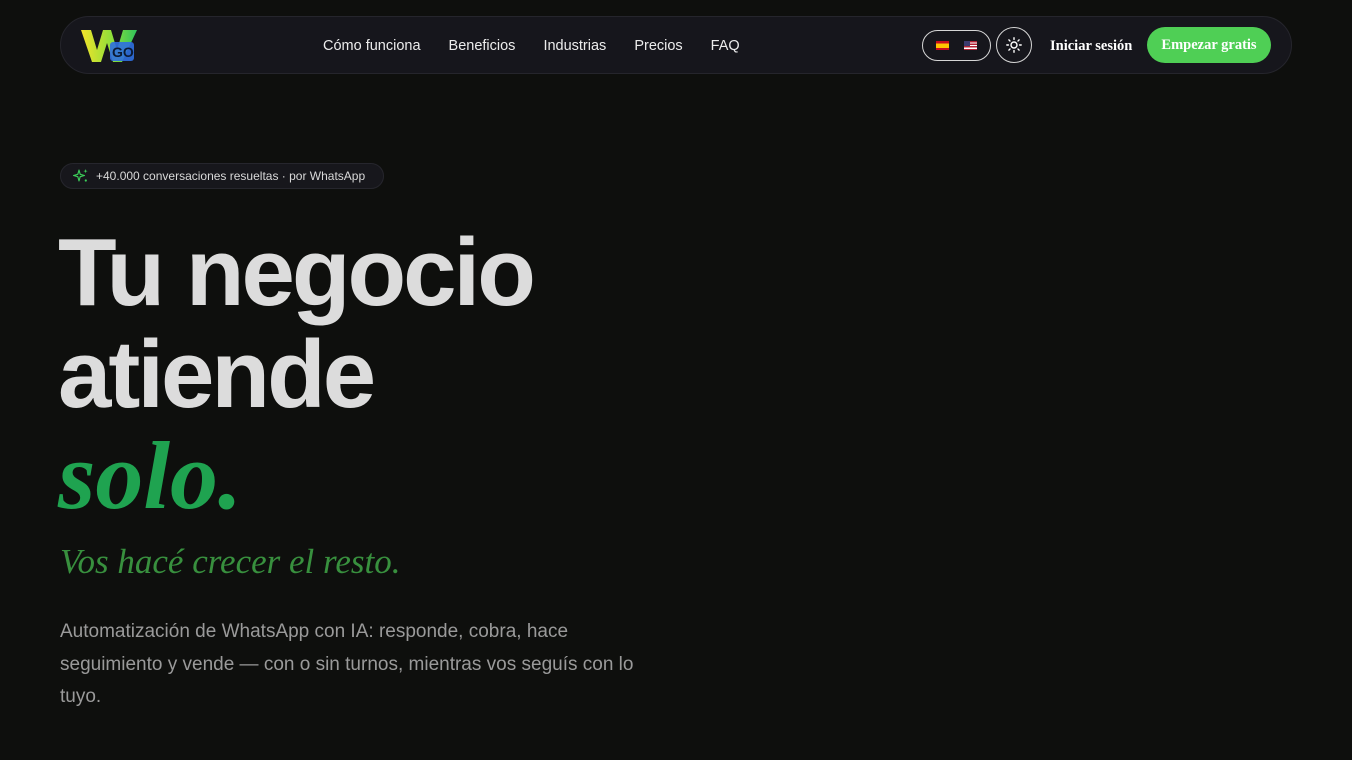 The width and height of the screenshot is (1352, 760). What do you see at coordinates (81, 176) in the screenshot?
I see `sparkles-icon` at bounding box center [81, 176].